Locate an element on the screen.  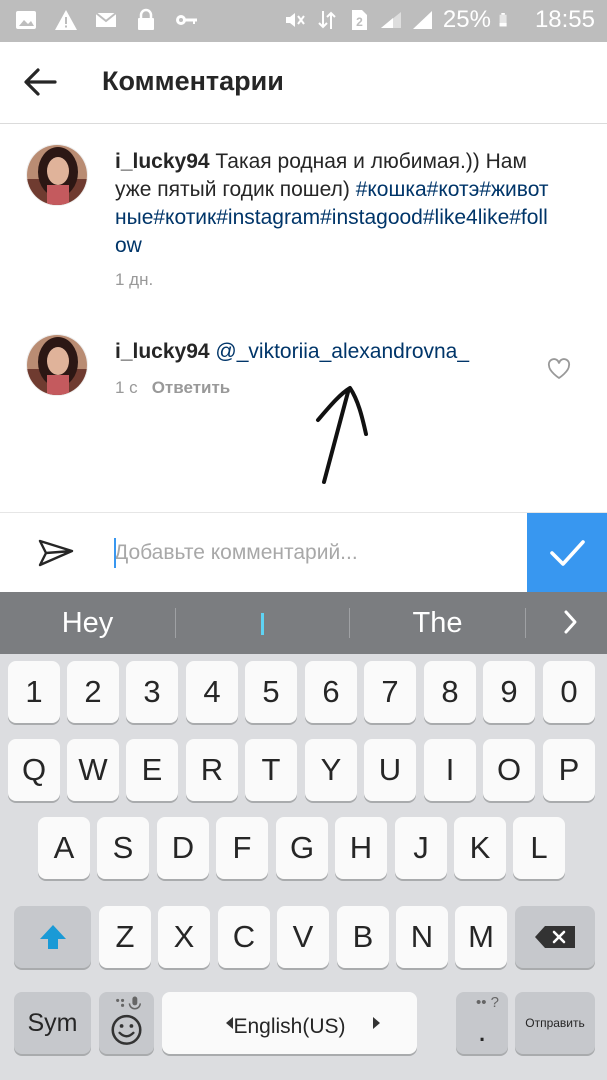
lock-icon is located at coordinates (146, 19).